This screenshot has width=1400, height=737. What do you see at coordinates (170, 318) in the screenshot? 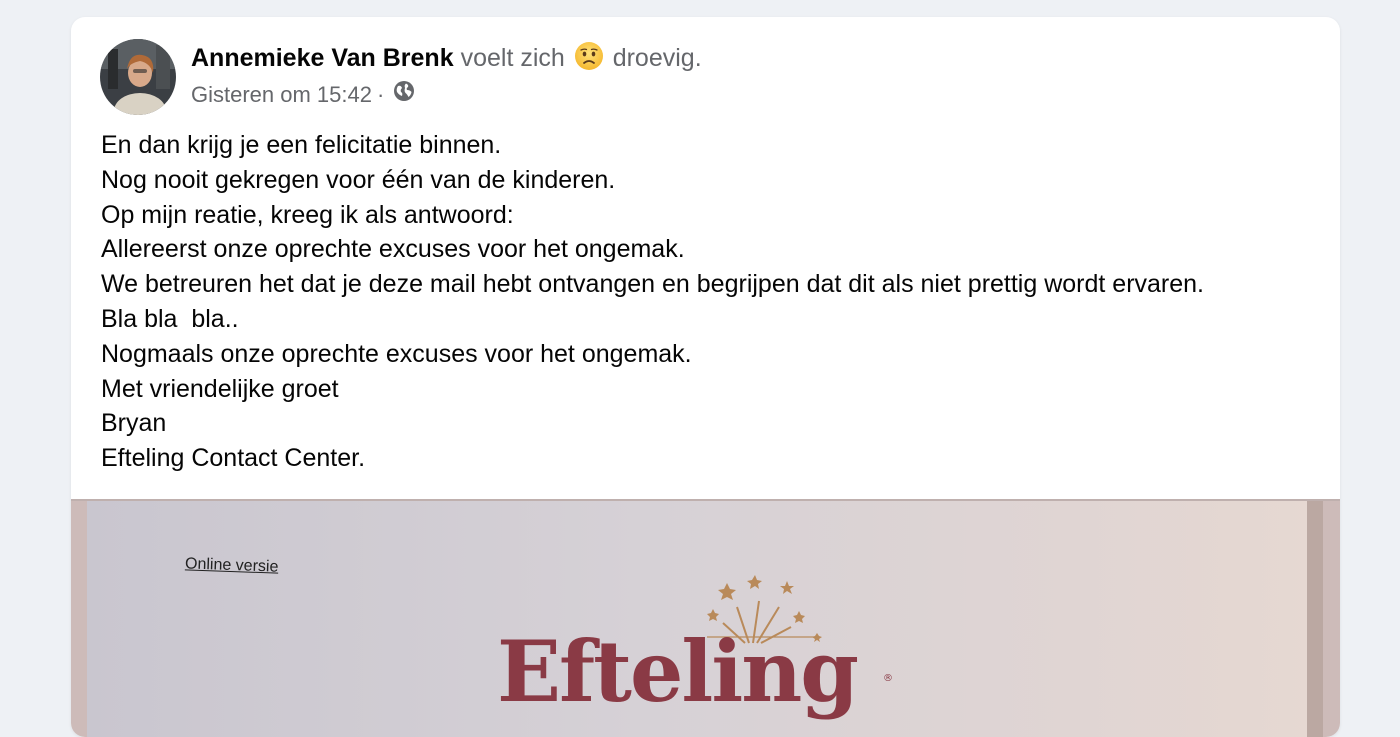
I see `post-line: Bla bla bla..` at bounding box center [170, 318].